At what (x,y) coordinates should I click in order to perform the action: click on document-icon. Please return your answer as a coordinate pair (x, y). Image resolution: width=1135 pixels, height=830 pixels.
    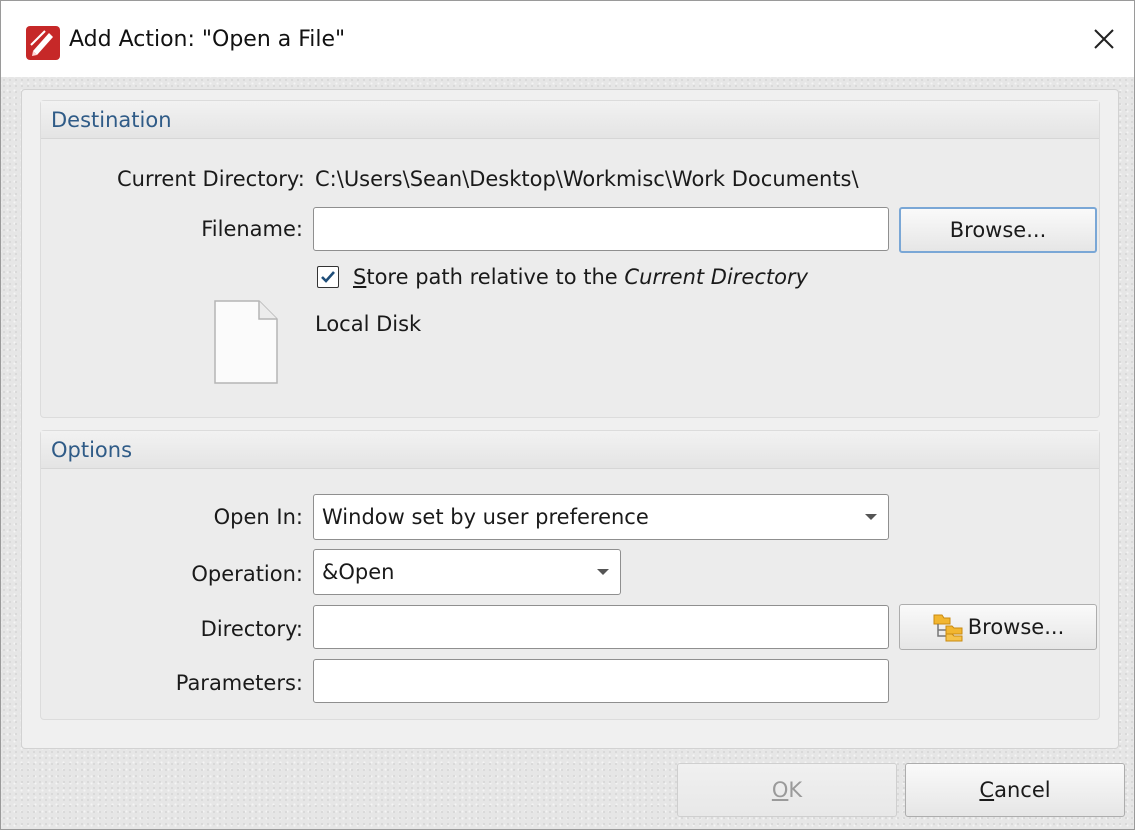
    Looking at the image, I should click on (246, 342).